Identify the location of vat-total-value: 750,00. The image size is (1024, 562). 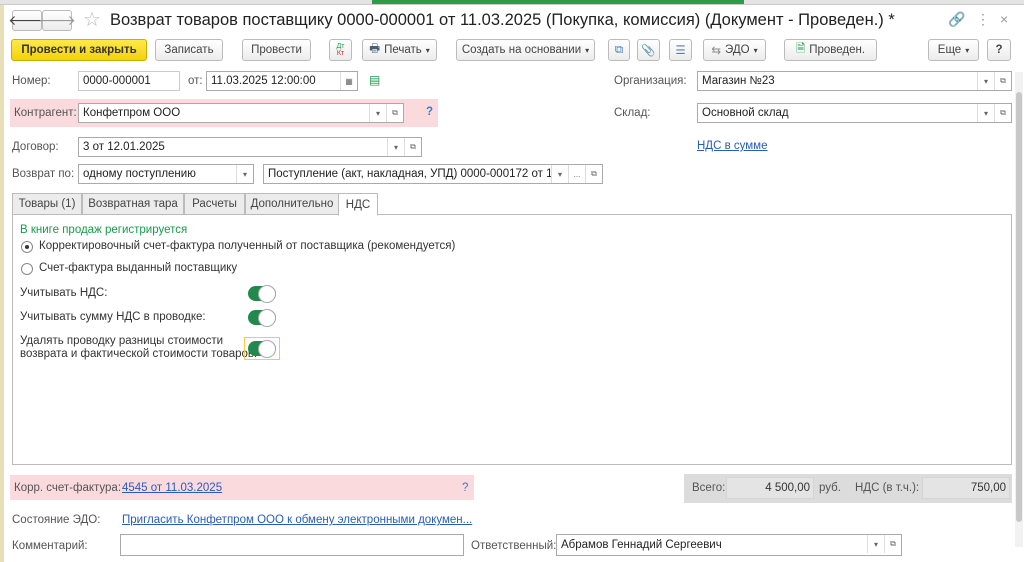
(966, 488).